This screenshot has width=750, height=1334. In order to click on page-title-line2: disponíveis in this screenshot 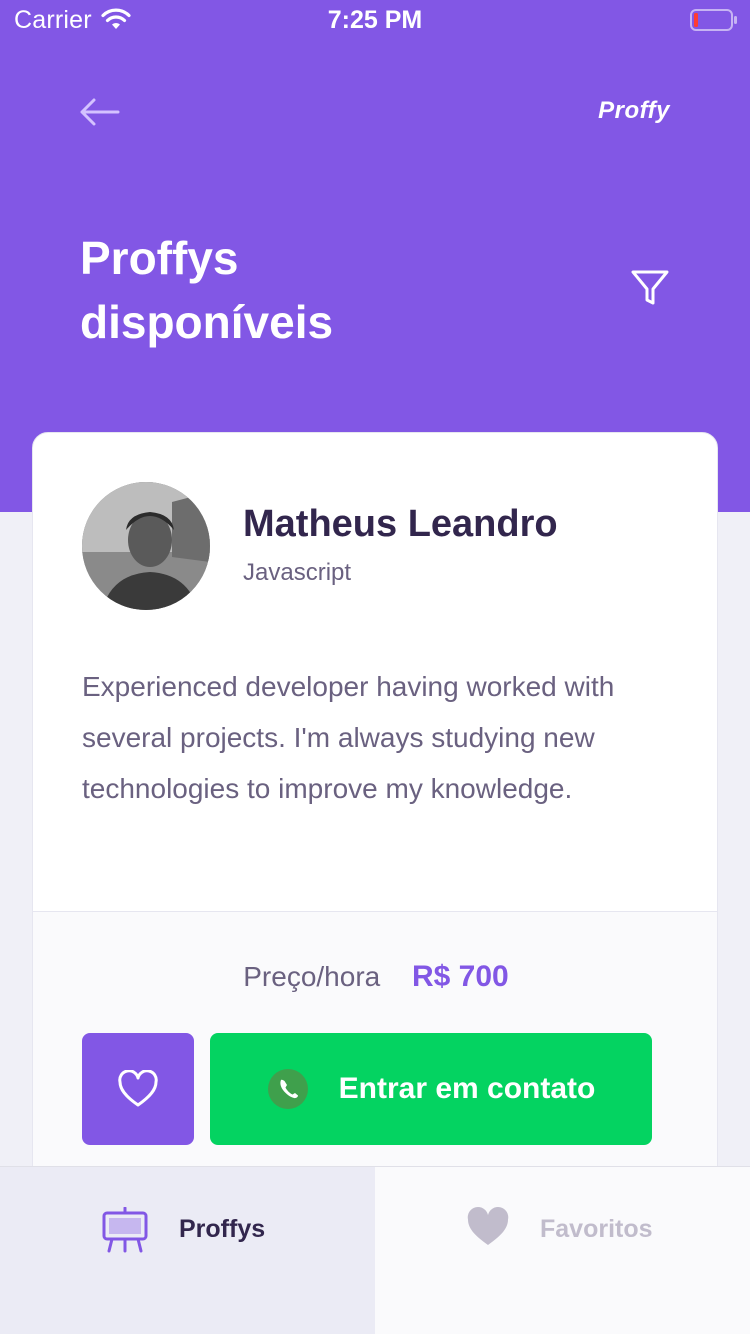, I will do `click(207, 322)`.